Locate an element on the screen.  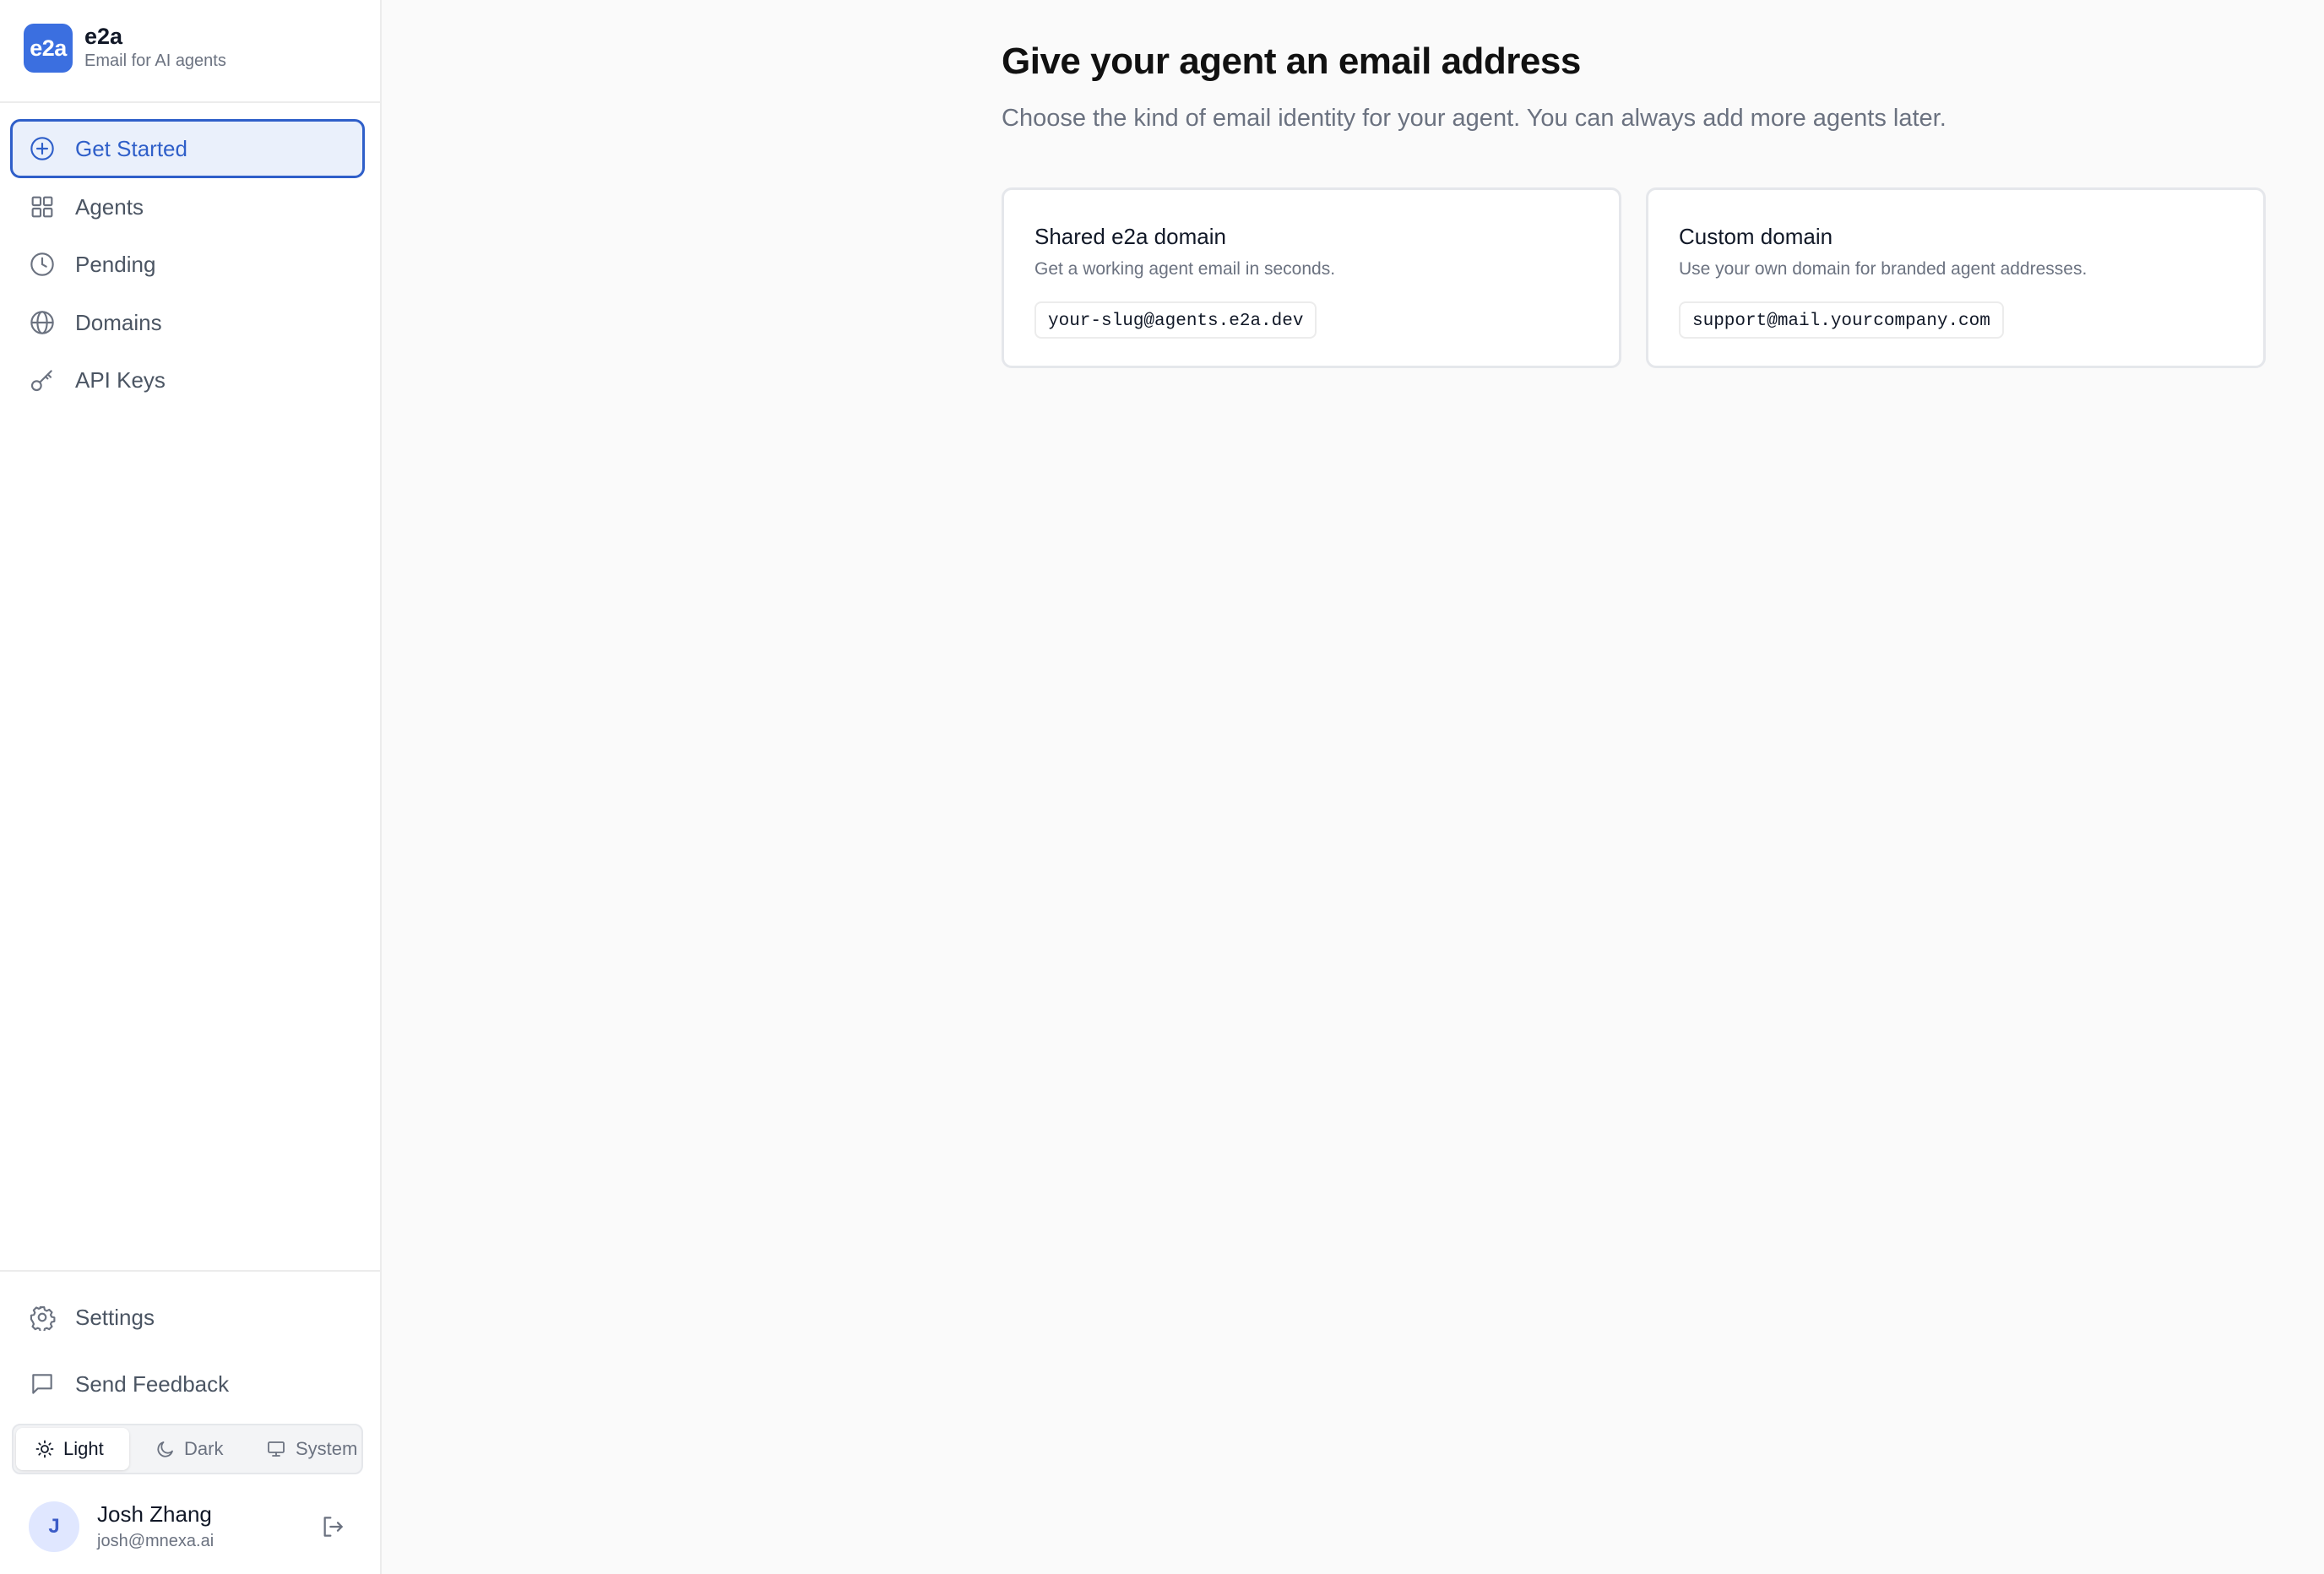
settings-link: Settings is located at coordinates (187, 1317).